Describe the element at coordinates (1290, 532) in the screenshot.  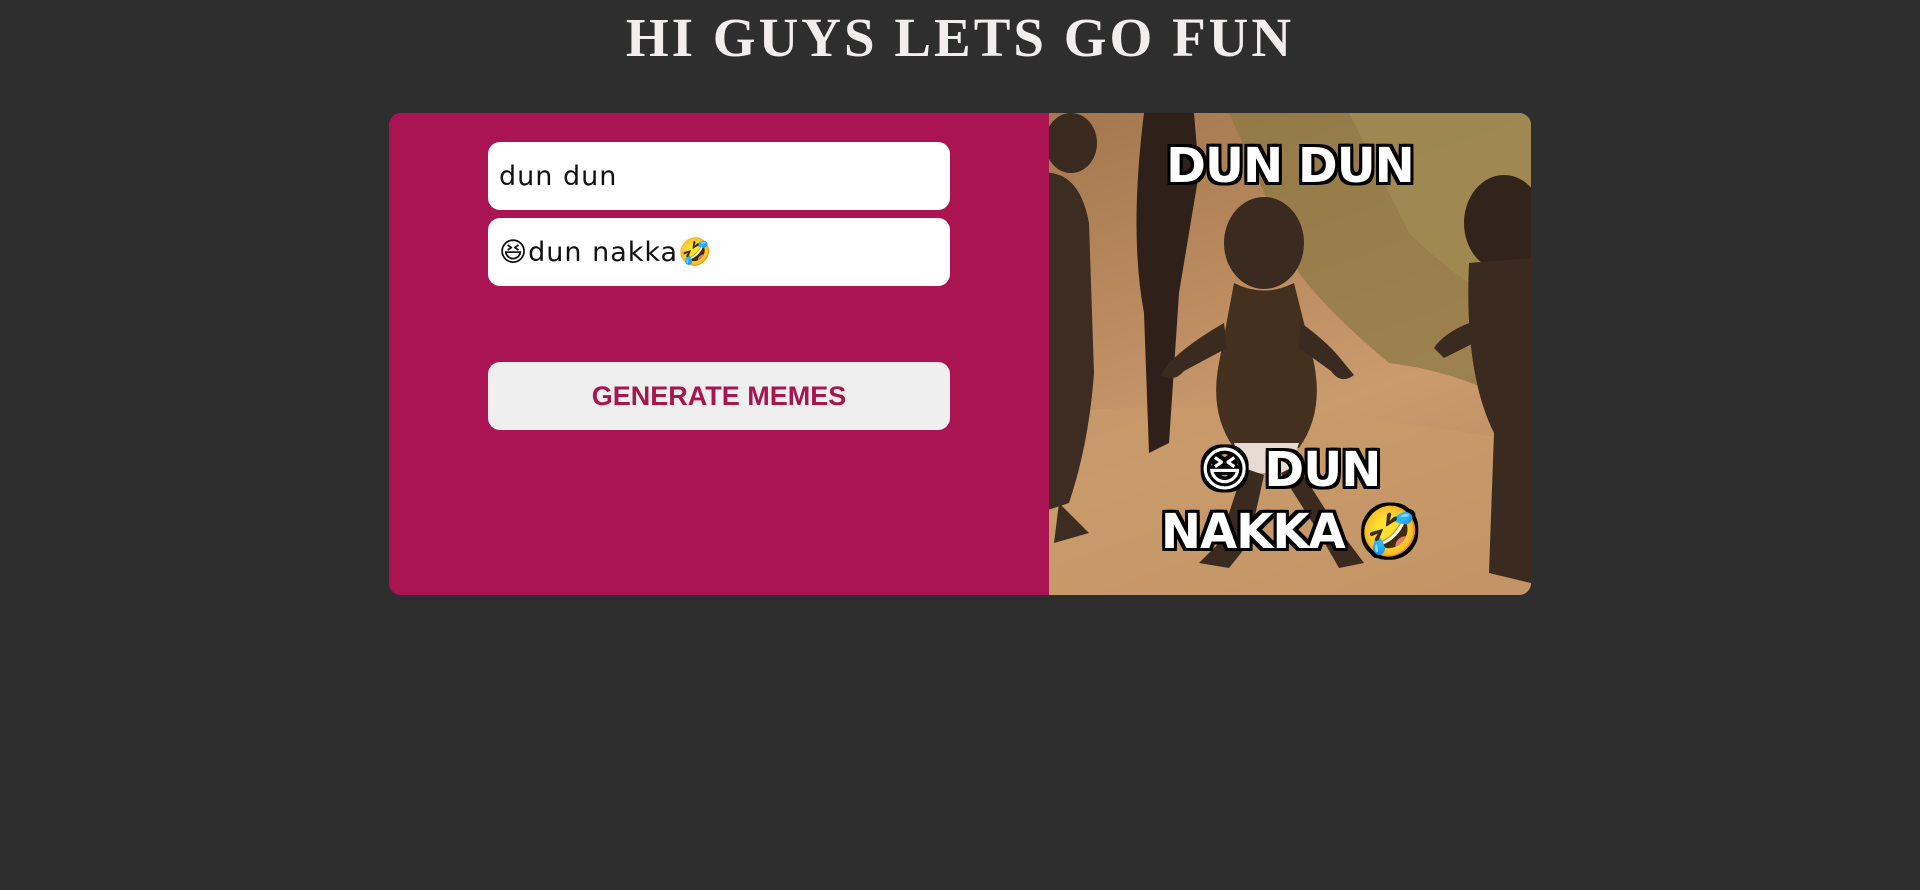
I see `meme-bottom-caption-line-2: NAKKA 🤣` at that location.